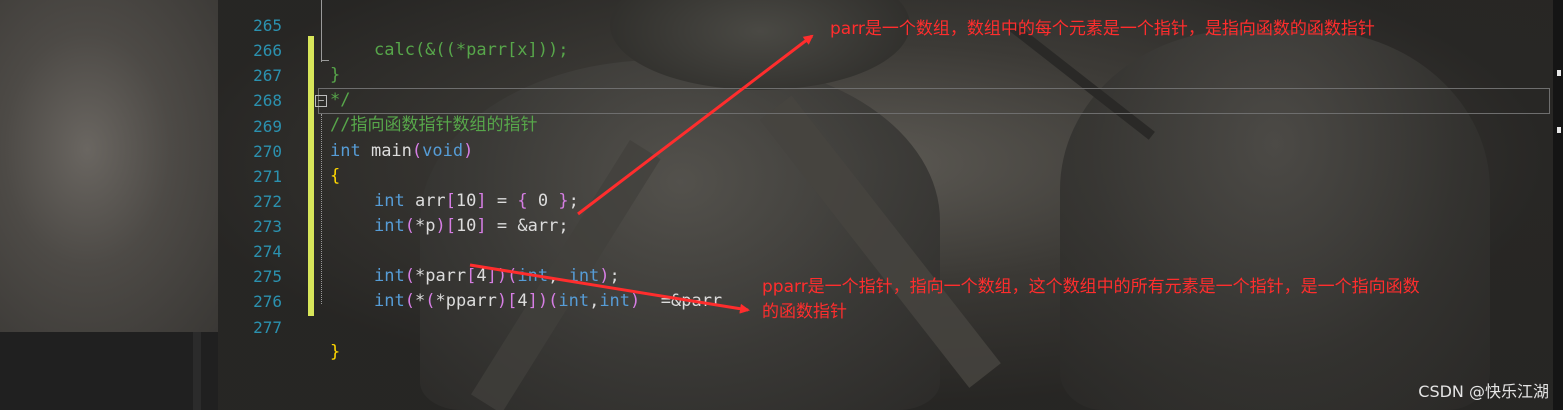 The width and height of the screenshot is (1563, 410). What do you see at coordinates (112, 371) in the screenshot?
I see `background-left-bottom` at bounding box center [112, 371].